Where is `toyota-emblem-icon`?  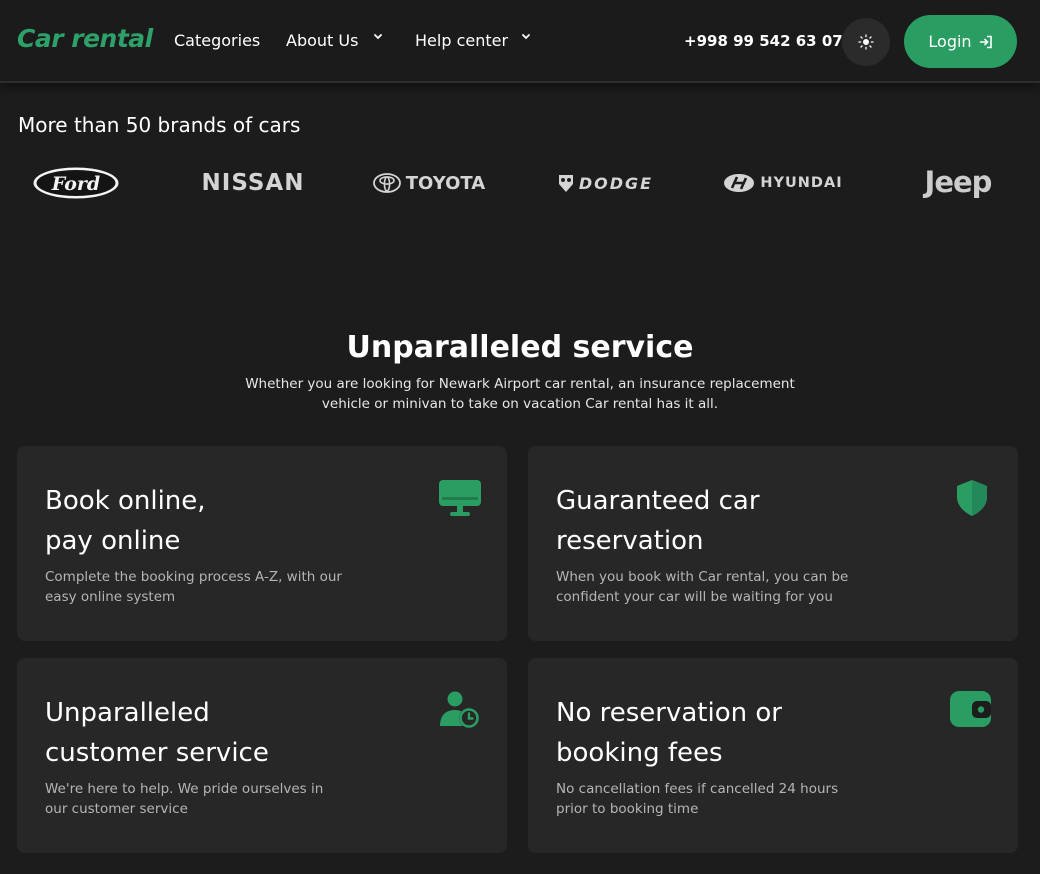 toyota-emblem-icon is located at coordinates (386, 183).